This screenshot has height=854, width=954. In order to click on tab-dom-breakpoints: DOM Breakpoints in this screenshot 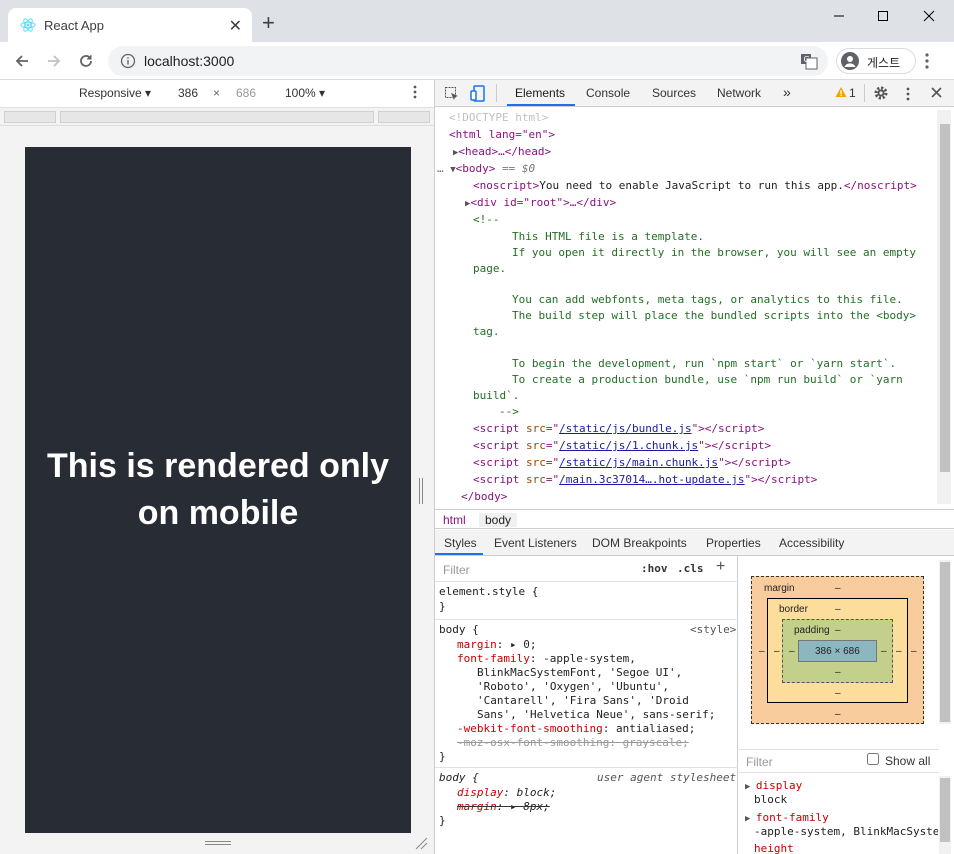, I will do `click(639, 543)`.